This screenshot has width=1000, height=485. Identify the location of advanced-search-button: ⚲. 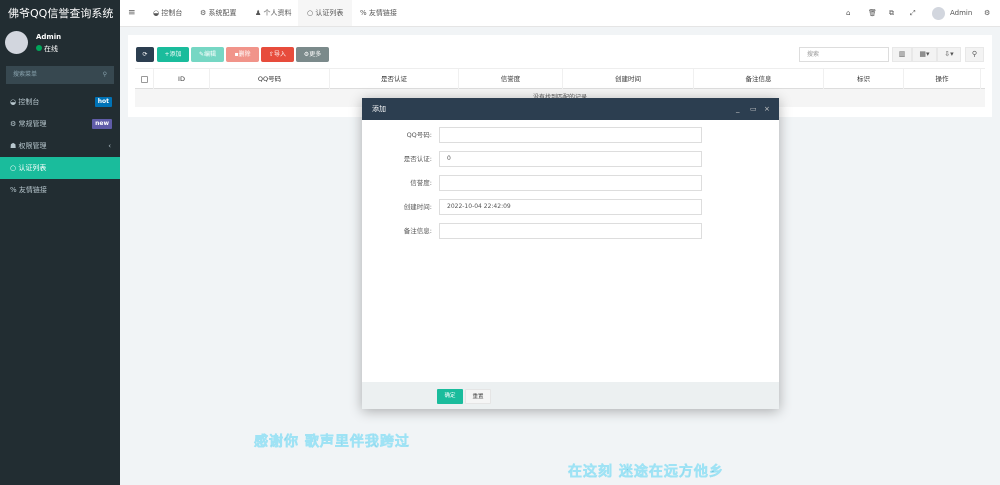
(974, 54).